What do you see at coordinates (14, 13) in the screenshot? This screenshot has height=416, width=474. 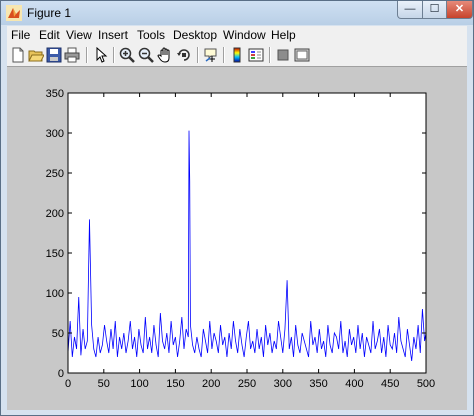 I see `matlab-logo-icon` at bounding box center [14, 13].